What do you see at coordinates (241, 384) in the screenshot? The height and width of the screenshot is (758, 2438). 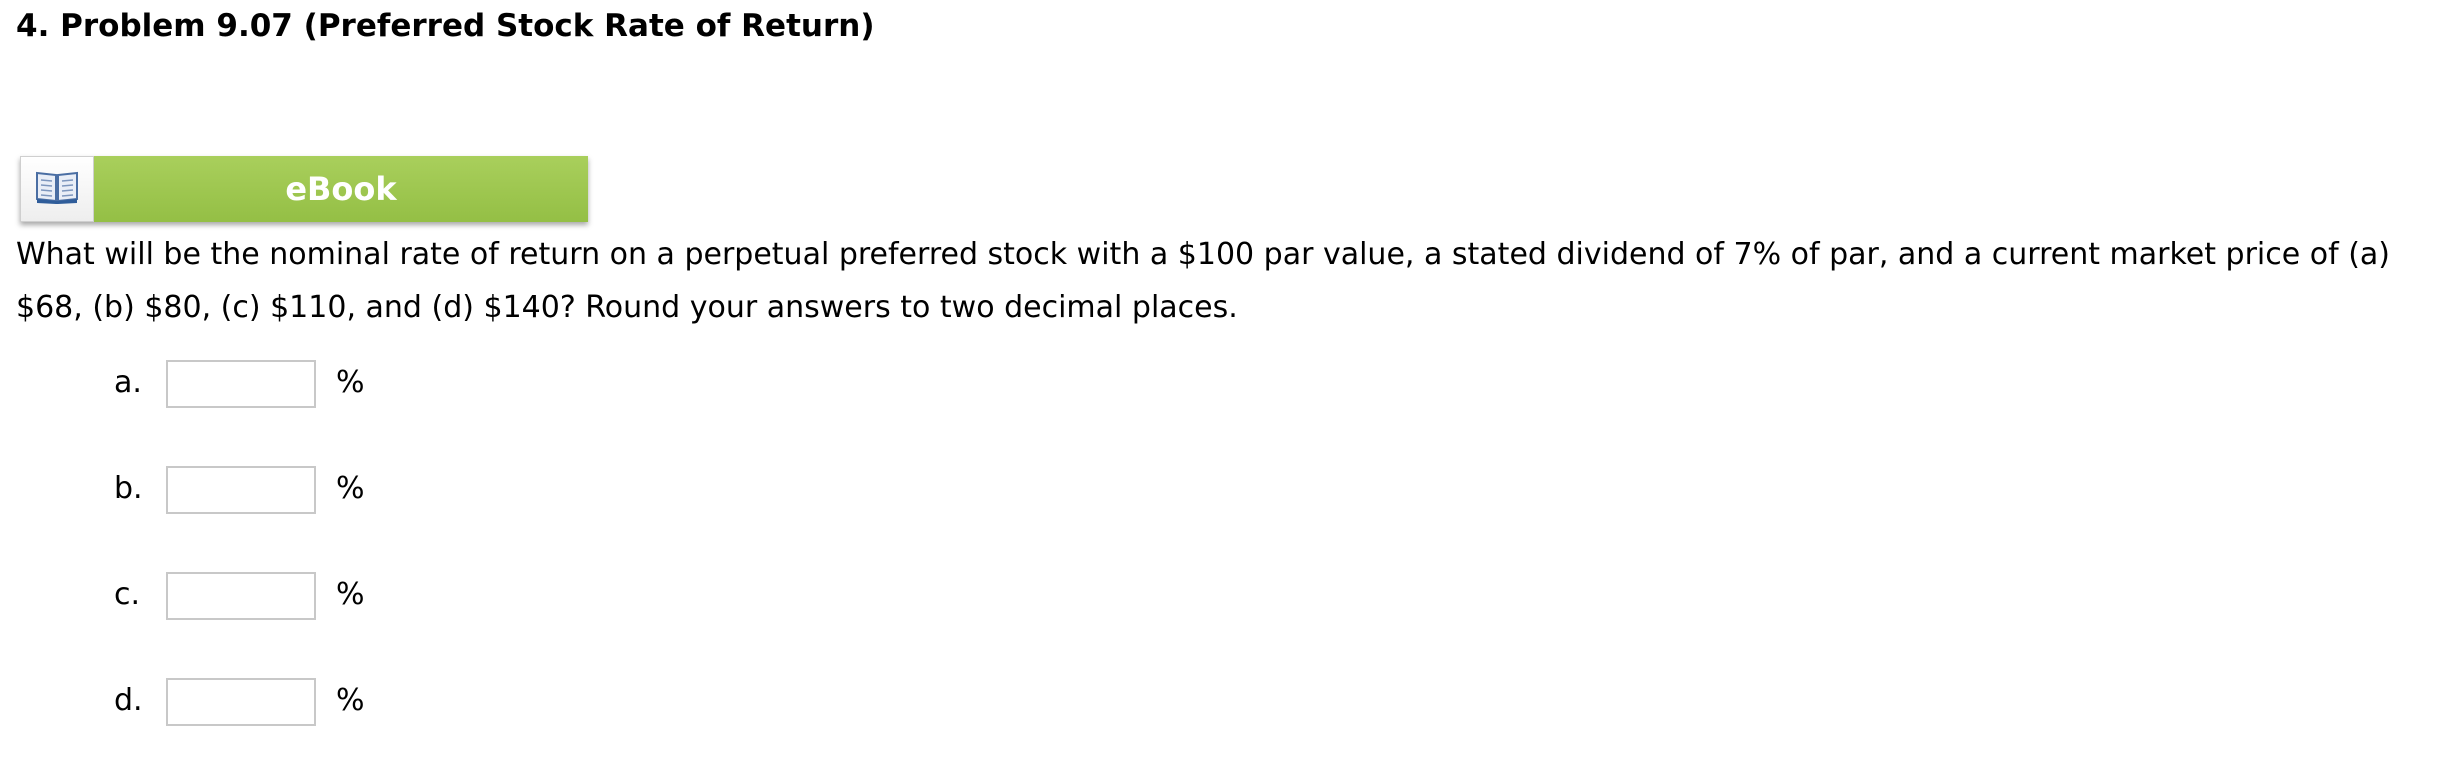 I see `answer-input-a` at bounding box center [241, 384].